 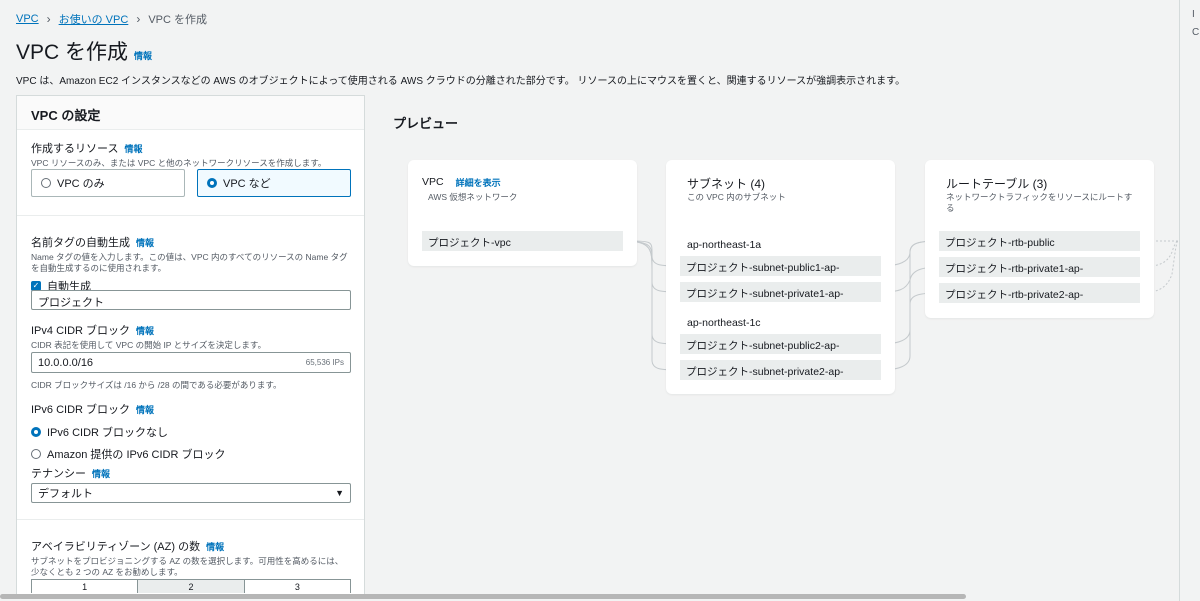 I want to click on az1-label: ap-northeast-1a, so click(x=724, y=245).